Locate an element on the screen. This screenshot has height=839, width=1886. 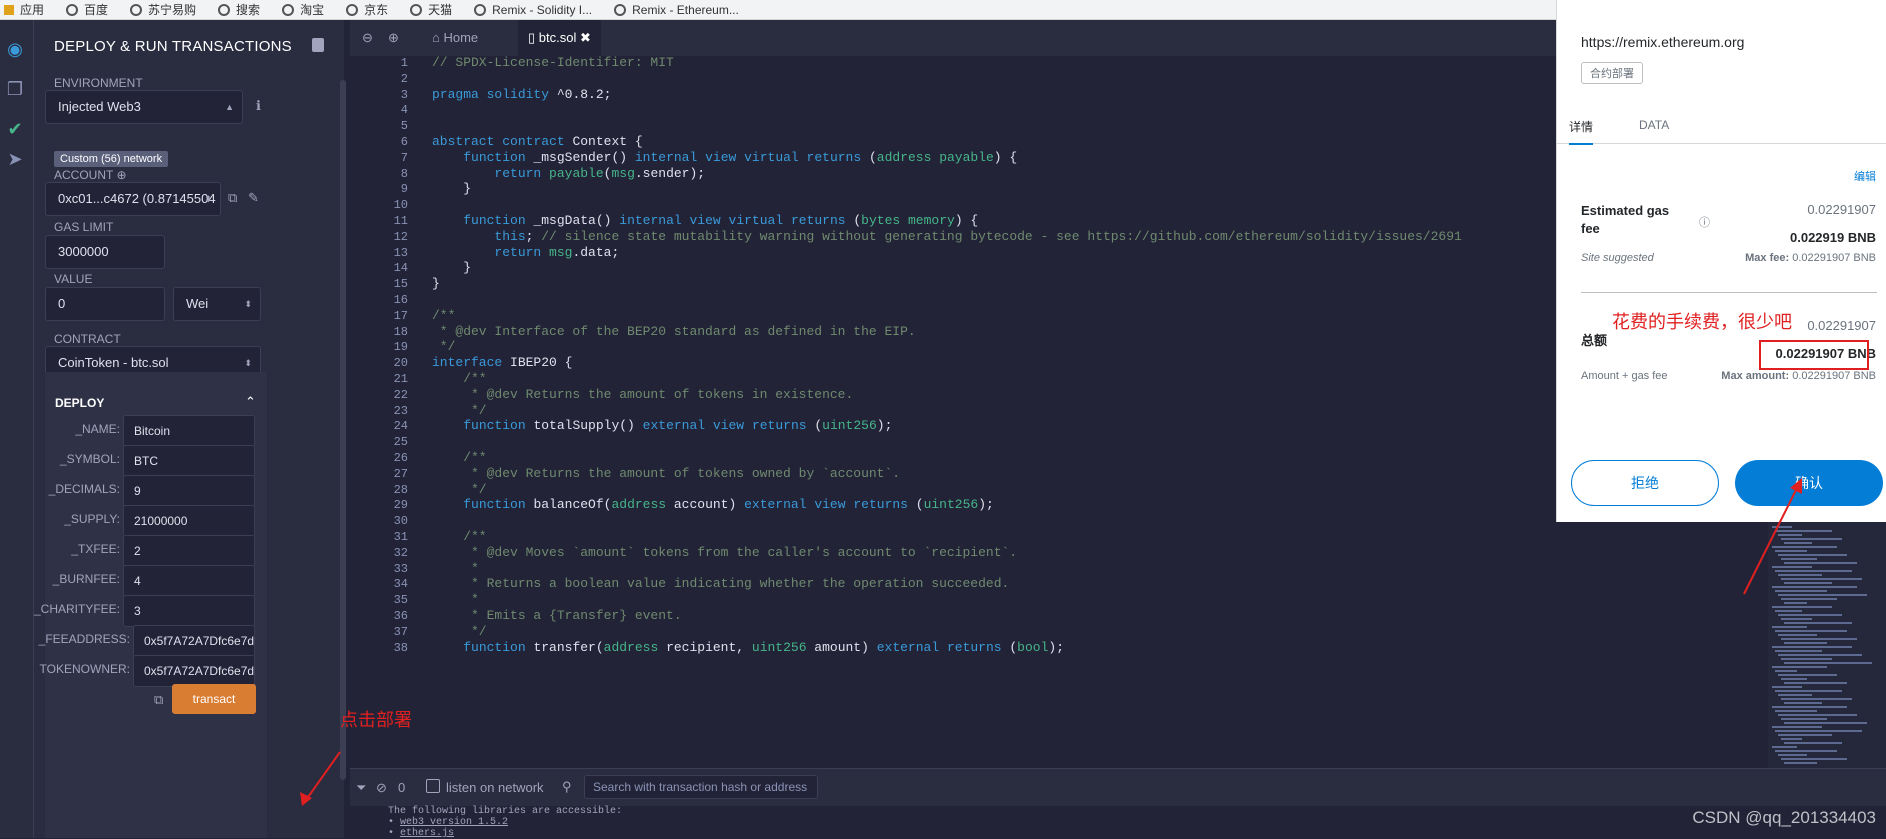
web3-link: web3 version 1.5.2 is located at coordinates (454, 822).